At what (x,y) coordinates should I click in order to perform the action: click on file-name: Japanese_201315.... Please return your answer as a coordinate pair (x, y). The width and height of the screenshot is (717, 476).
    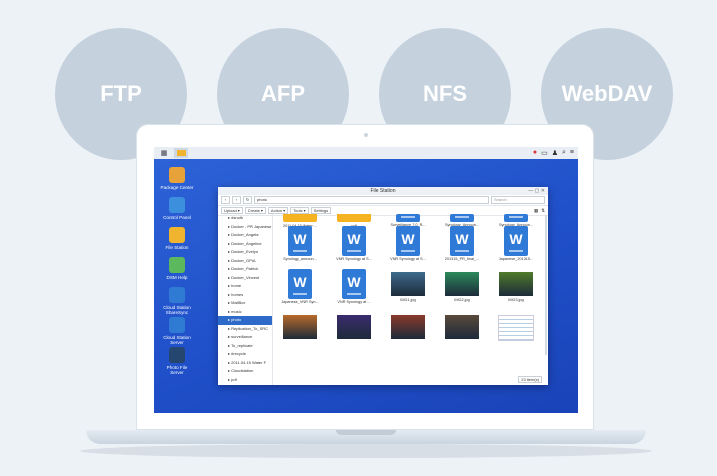
    Looking at the image, I should click on (516, 259).